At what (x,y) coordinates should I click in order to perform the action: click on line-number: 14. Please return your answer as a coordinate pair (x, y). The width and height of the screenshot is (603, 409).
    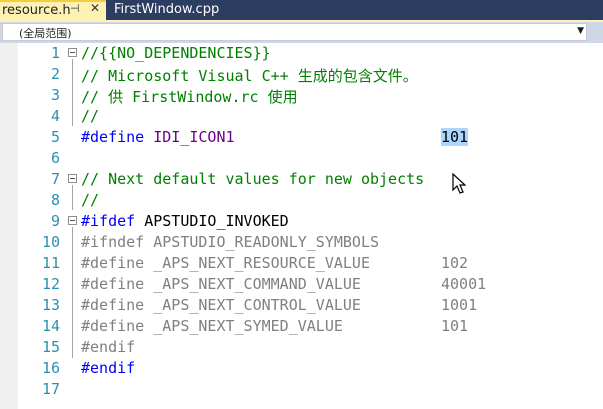
    Looking at the image, I should click on (50, 326).